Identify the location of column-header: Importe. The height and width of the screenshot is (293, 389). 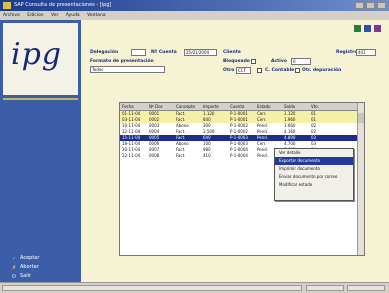
(214, 106).